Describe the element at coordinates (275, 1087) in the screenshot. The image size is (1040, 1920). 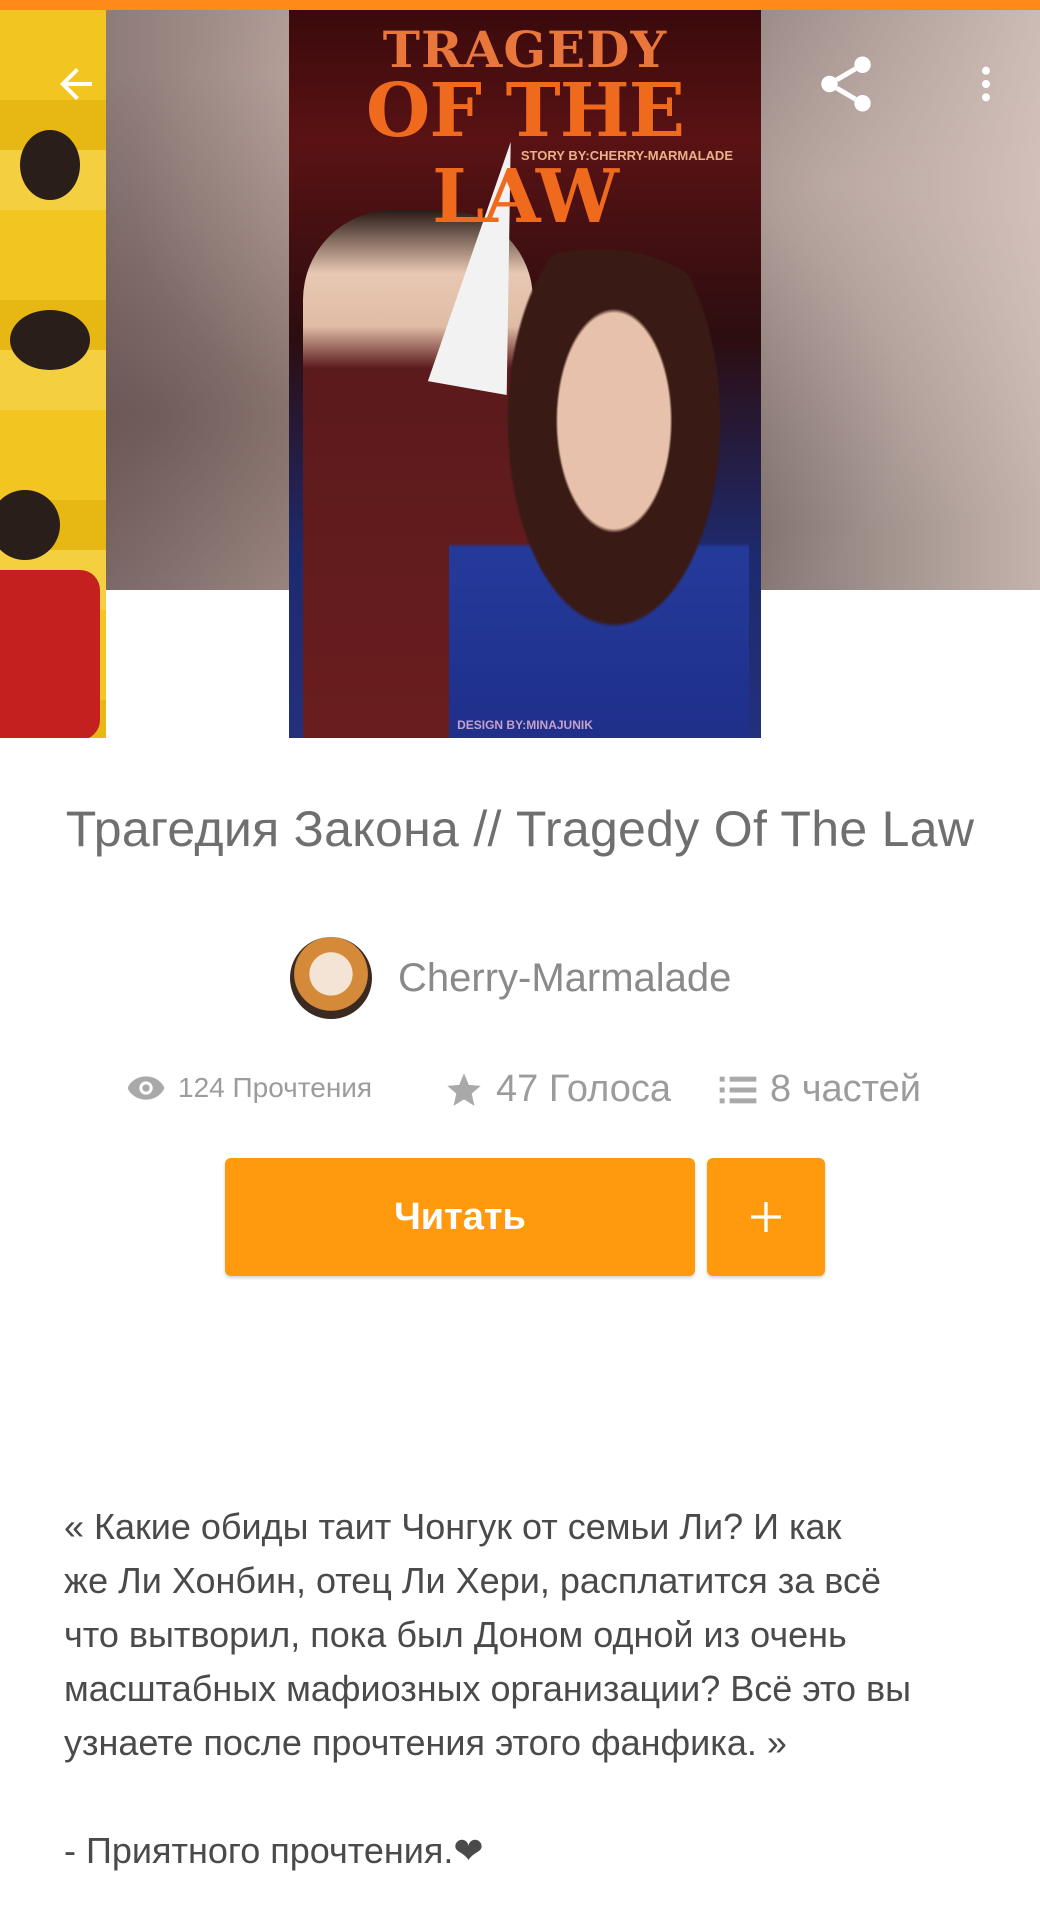
I see `reads-count: 124 Прочтения` at that location.